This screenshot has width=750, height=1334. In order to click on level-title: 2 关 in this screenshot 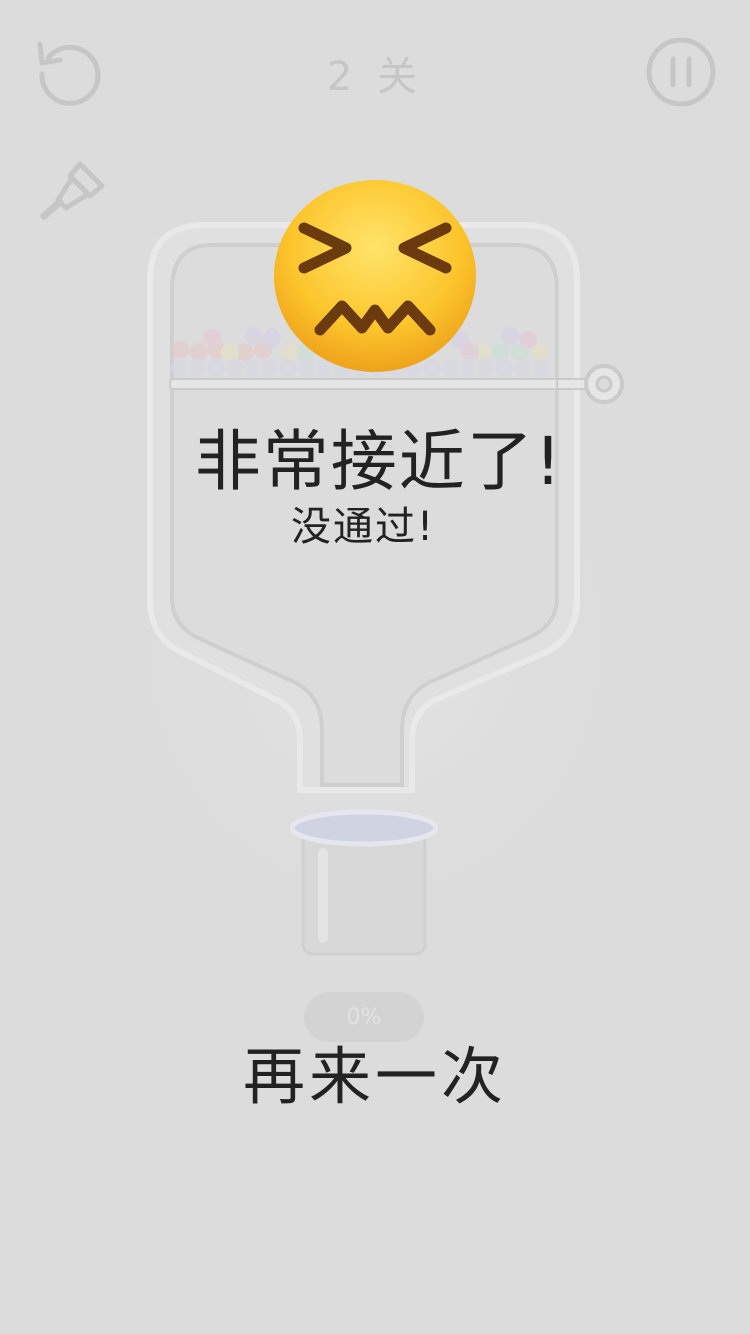, I will do `click(375, 77)`.